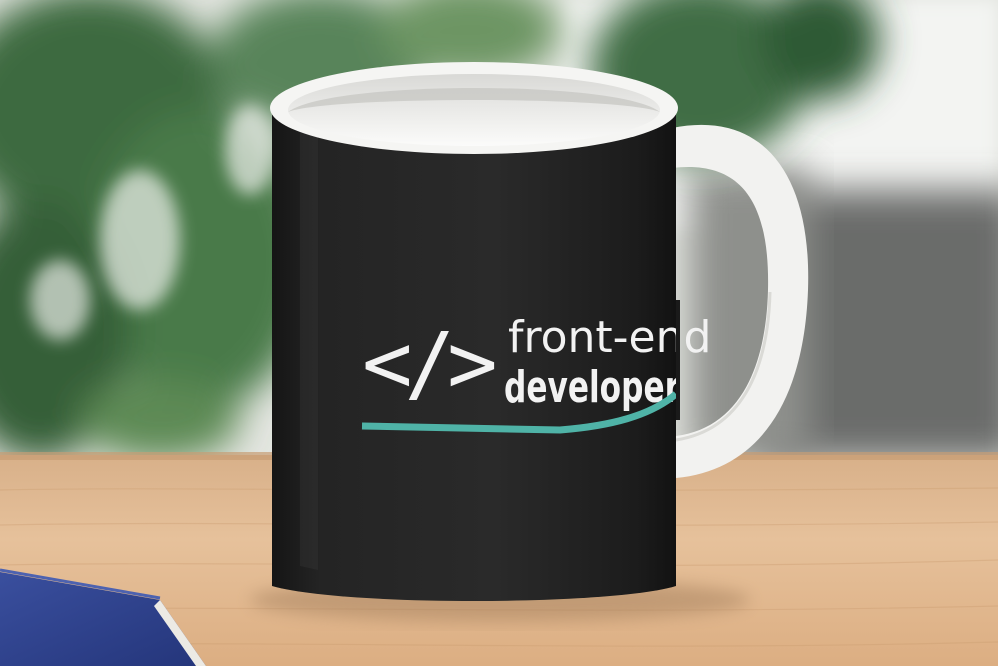  Describe the element at coordinates (309, 350) in the screenshot. I see `mug-body-highlight` at that location.